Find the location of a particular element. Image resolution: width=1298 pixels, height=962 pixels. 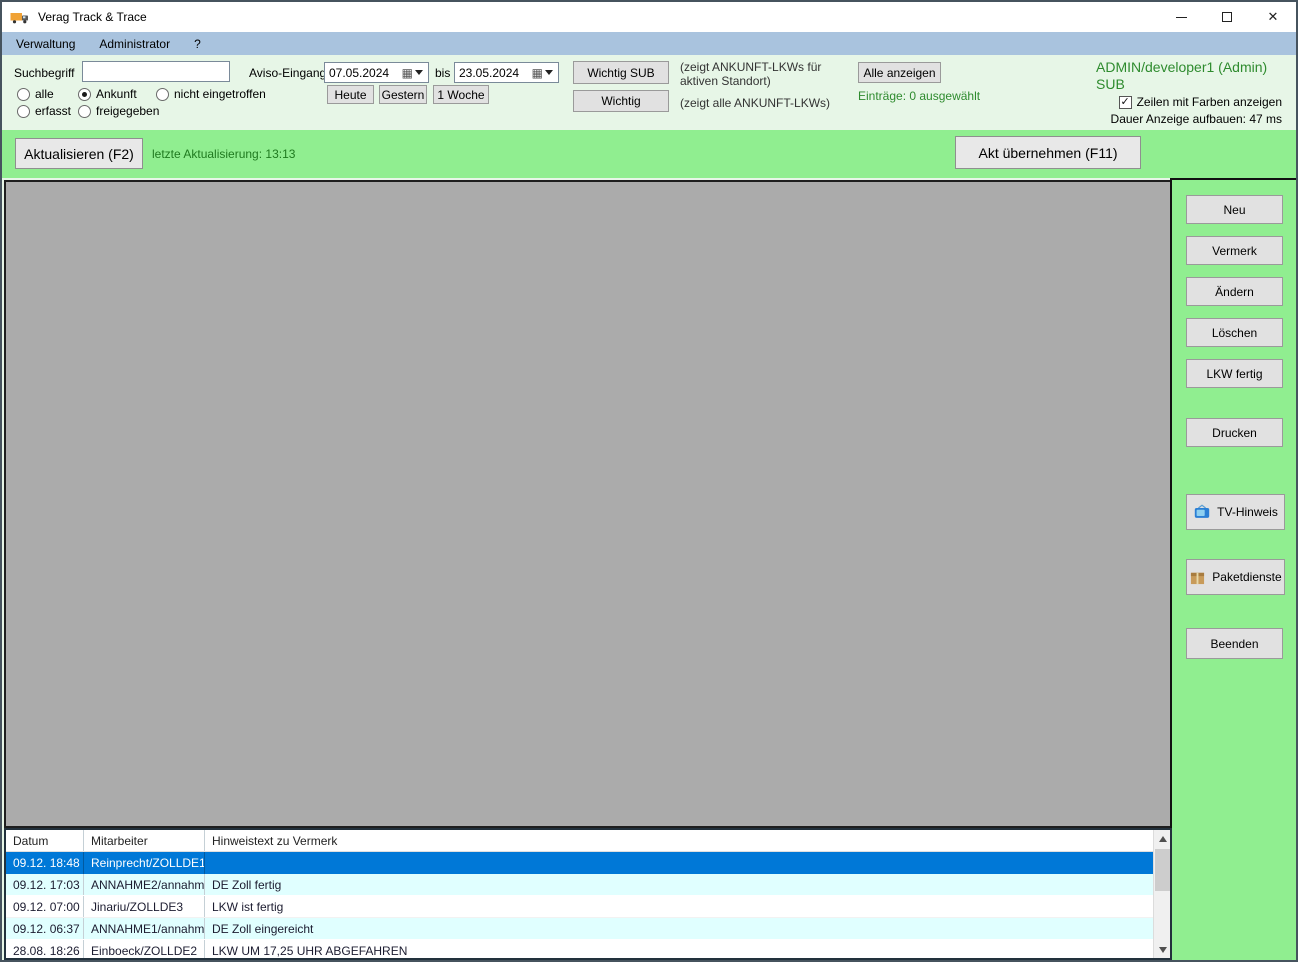

radio-nicht-eingetroffen-label: nicht eingetroffen is located at coordinates (220, 94).